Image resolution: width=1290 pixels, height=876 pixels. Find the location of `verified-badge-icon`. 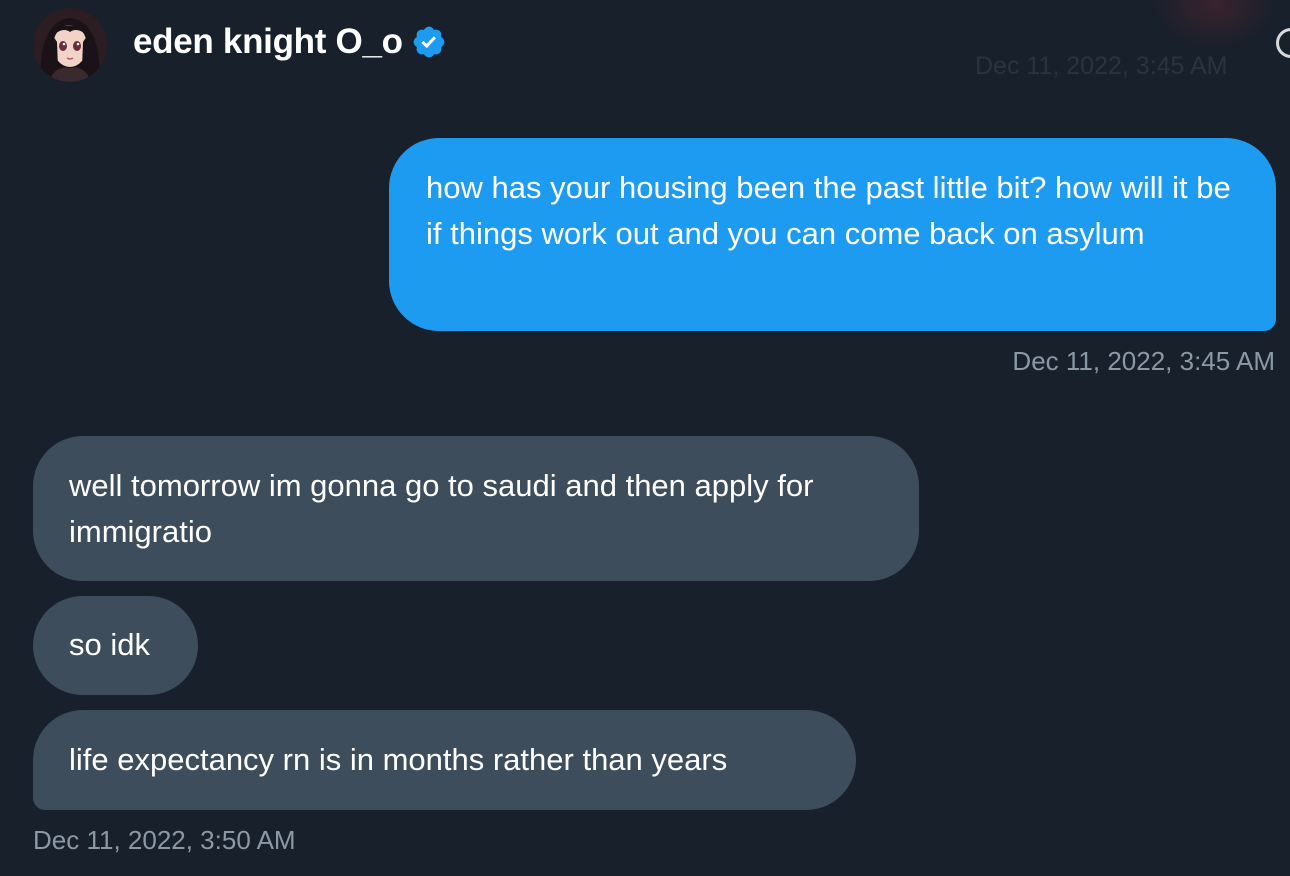

verified-badge-icon is located at coordinates (429, 42).